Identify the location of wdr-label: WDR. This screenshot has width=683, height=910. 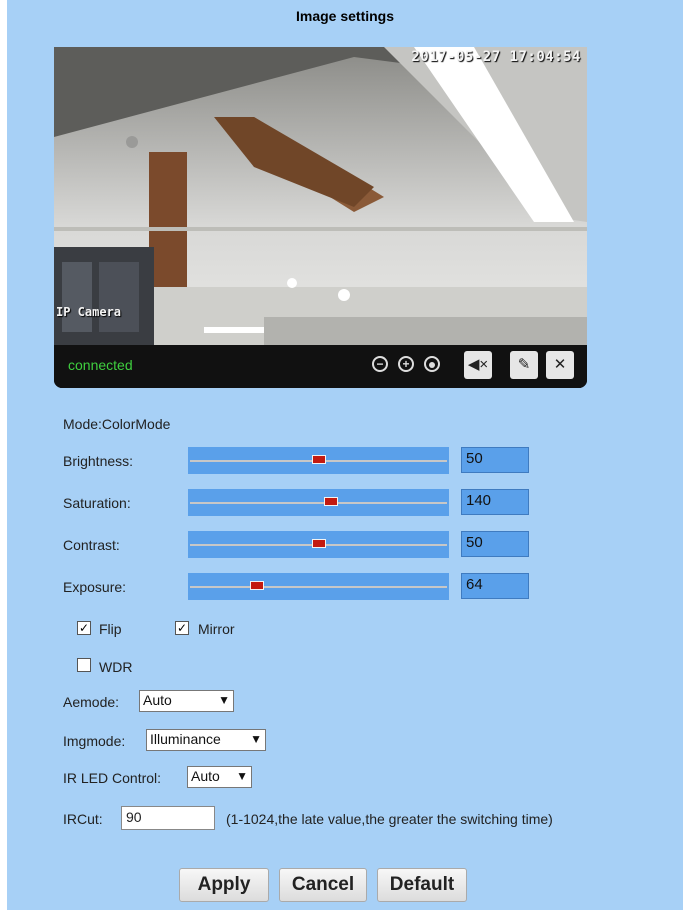
(116, 667).